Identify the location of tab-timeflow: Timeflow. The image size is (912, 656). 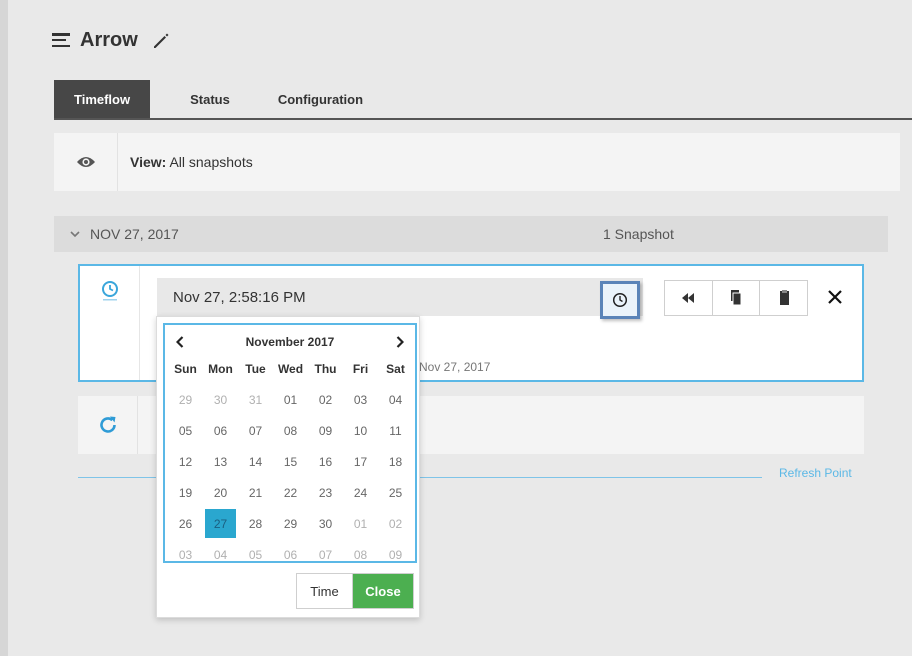
(102, 99).